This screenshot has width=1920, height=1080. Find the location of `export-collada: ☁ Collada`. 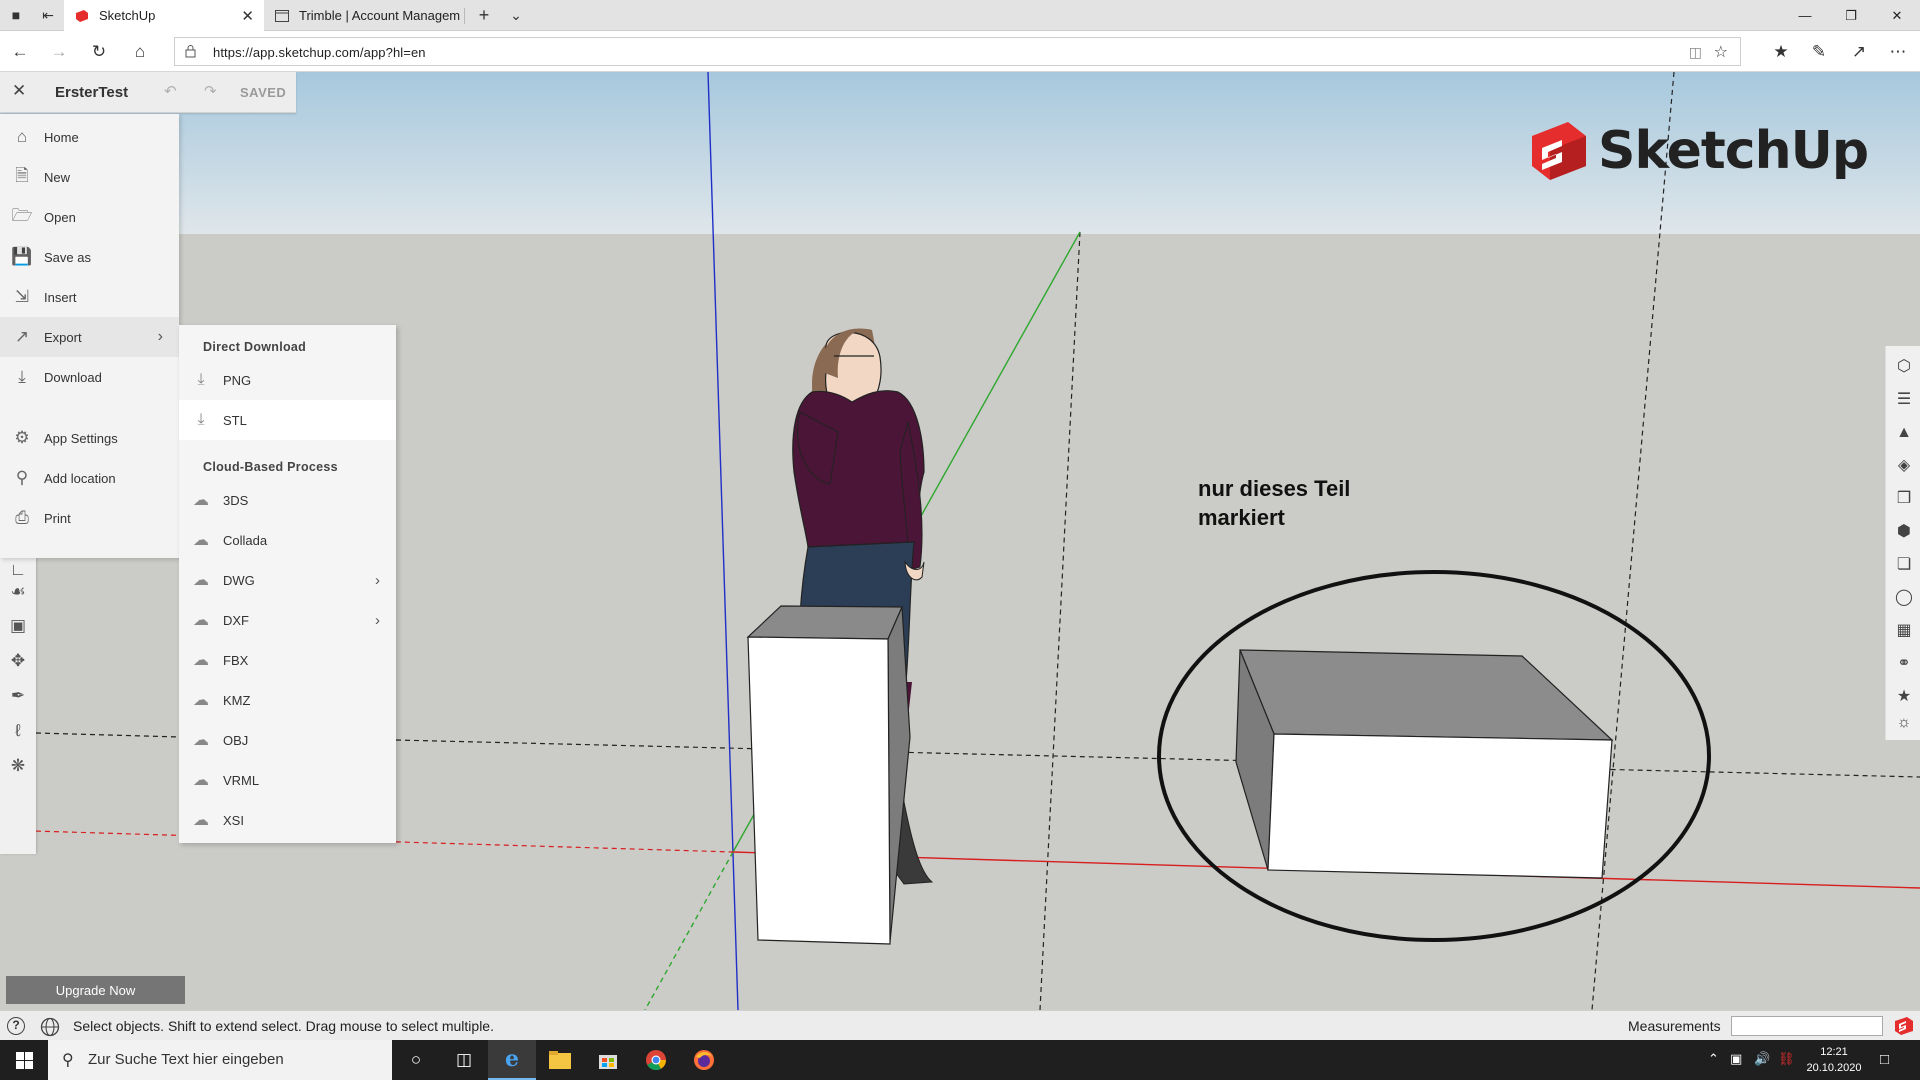

export-collada: ☁ Collada is located at coordinates (287, 540).